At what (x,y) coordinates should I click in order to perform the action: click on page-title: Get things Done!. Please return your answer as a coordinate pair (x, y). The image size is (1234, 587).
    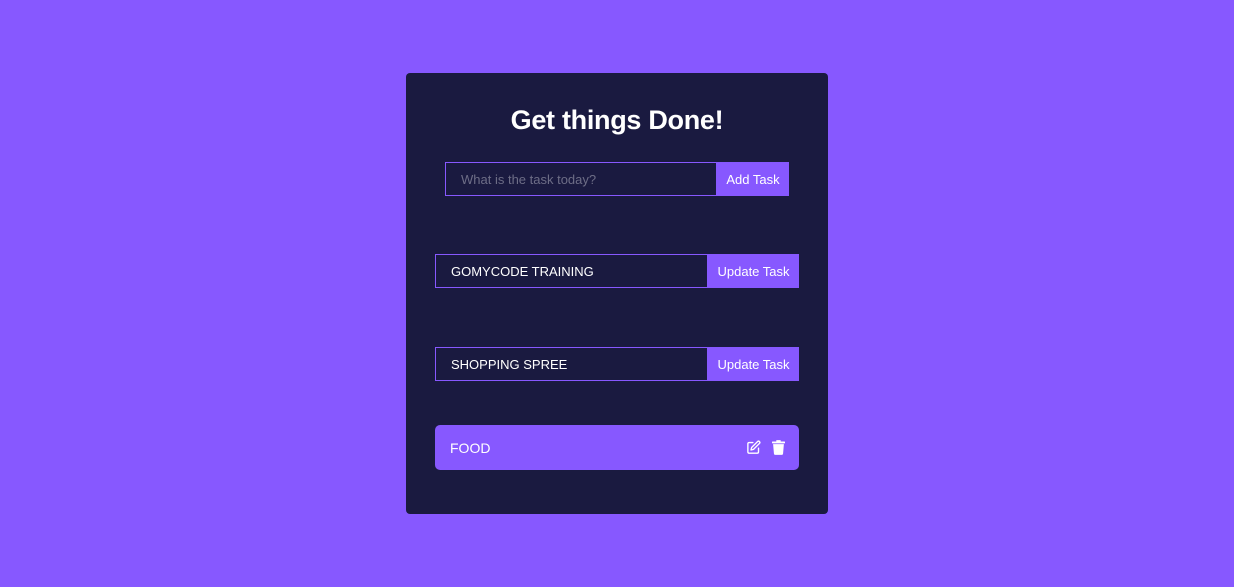
    Looking at the image, I should click on (617, 120).